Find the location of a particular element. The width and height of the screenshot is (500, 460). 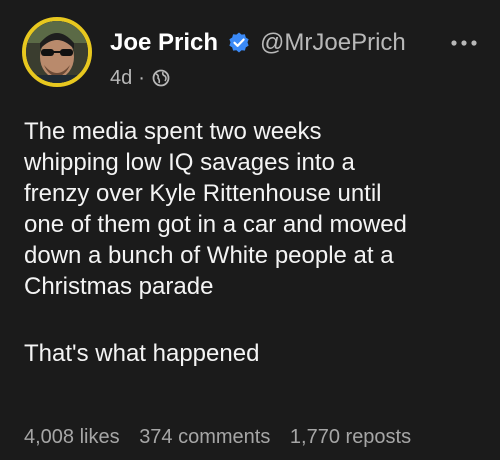

post-text-line: The media spent two weeks is located at coordinates (173, 131).